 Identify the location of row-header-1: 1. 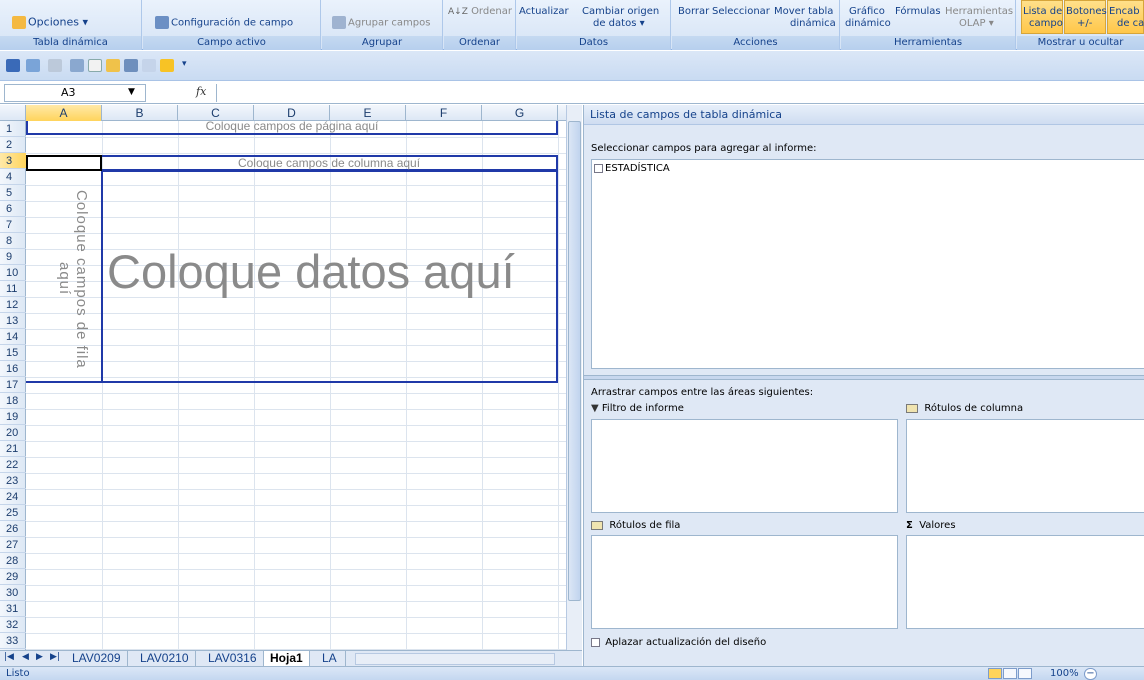
(13, 129).